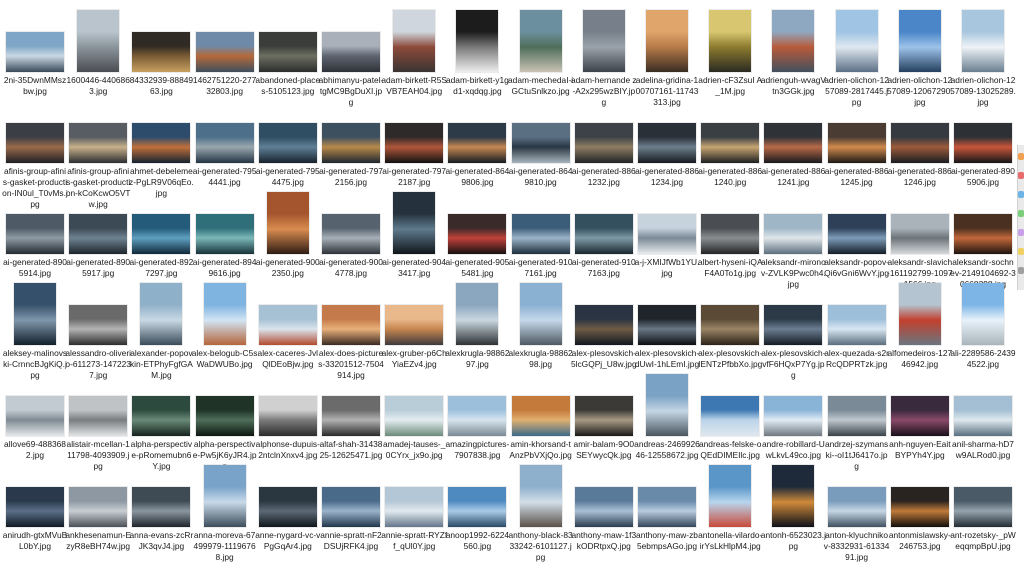 The height and width of the screenshot is (563, 1024). I want to click on file-item: annie-spratt-nF2DSUjRFK4.jpg, so click(351, 505).